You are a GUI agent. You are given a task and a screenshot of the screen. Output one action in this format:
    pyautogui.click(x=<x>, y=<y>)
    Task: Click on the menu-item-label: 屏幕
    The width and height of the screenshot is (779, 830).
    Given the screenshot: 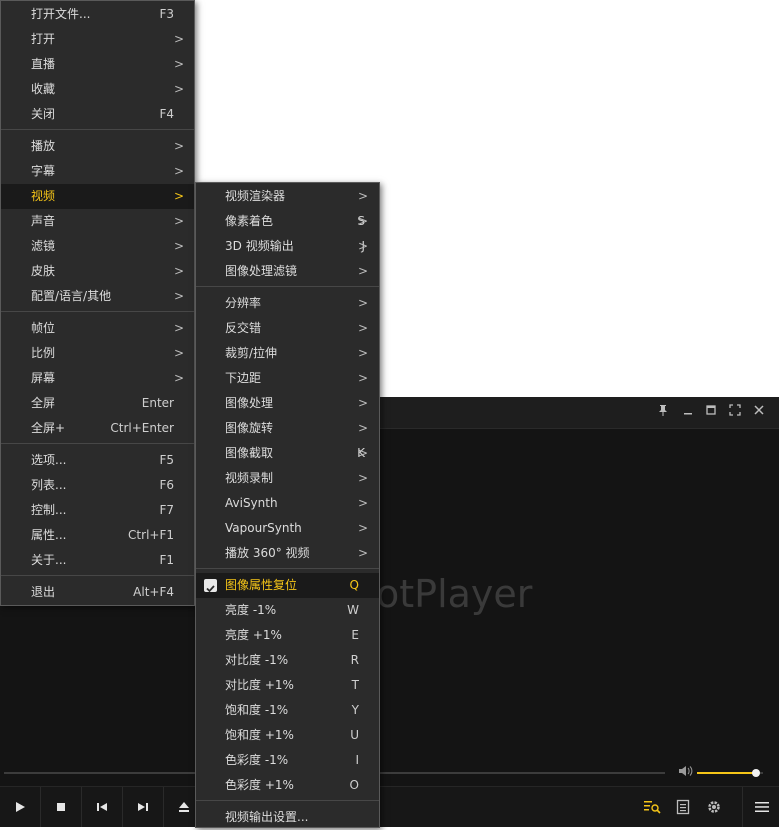 What is the action you would take?
    pyautogui.click(x=43, y=378)
    